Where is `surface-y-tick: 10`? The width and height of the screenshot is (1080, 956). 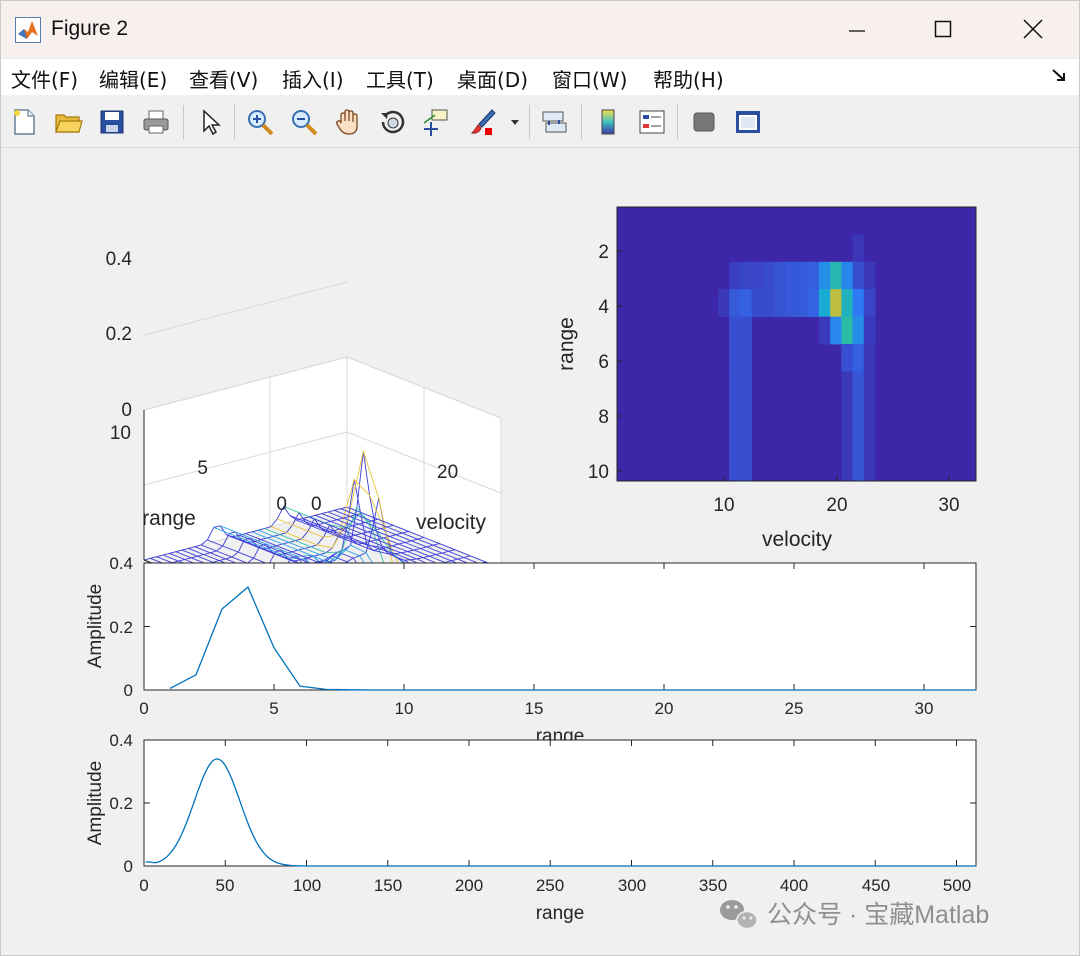 surface-y-tick: 10 is located at coordinates (120, 433).